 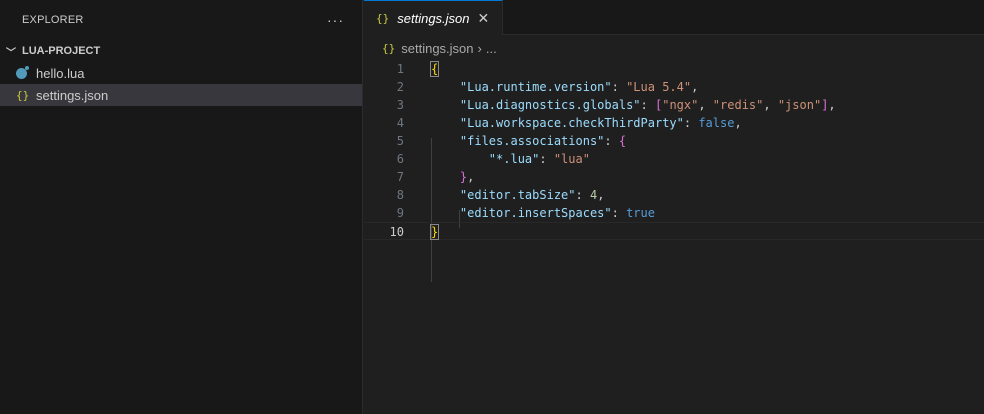 I want to click on code-token: "Lua.diagnostics.globals", so click(x=550, y=105).